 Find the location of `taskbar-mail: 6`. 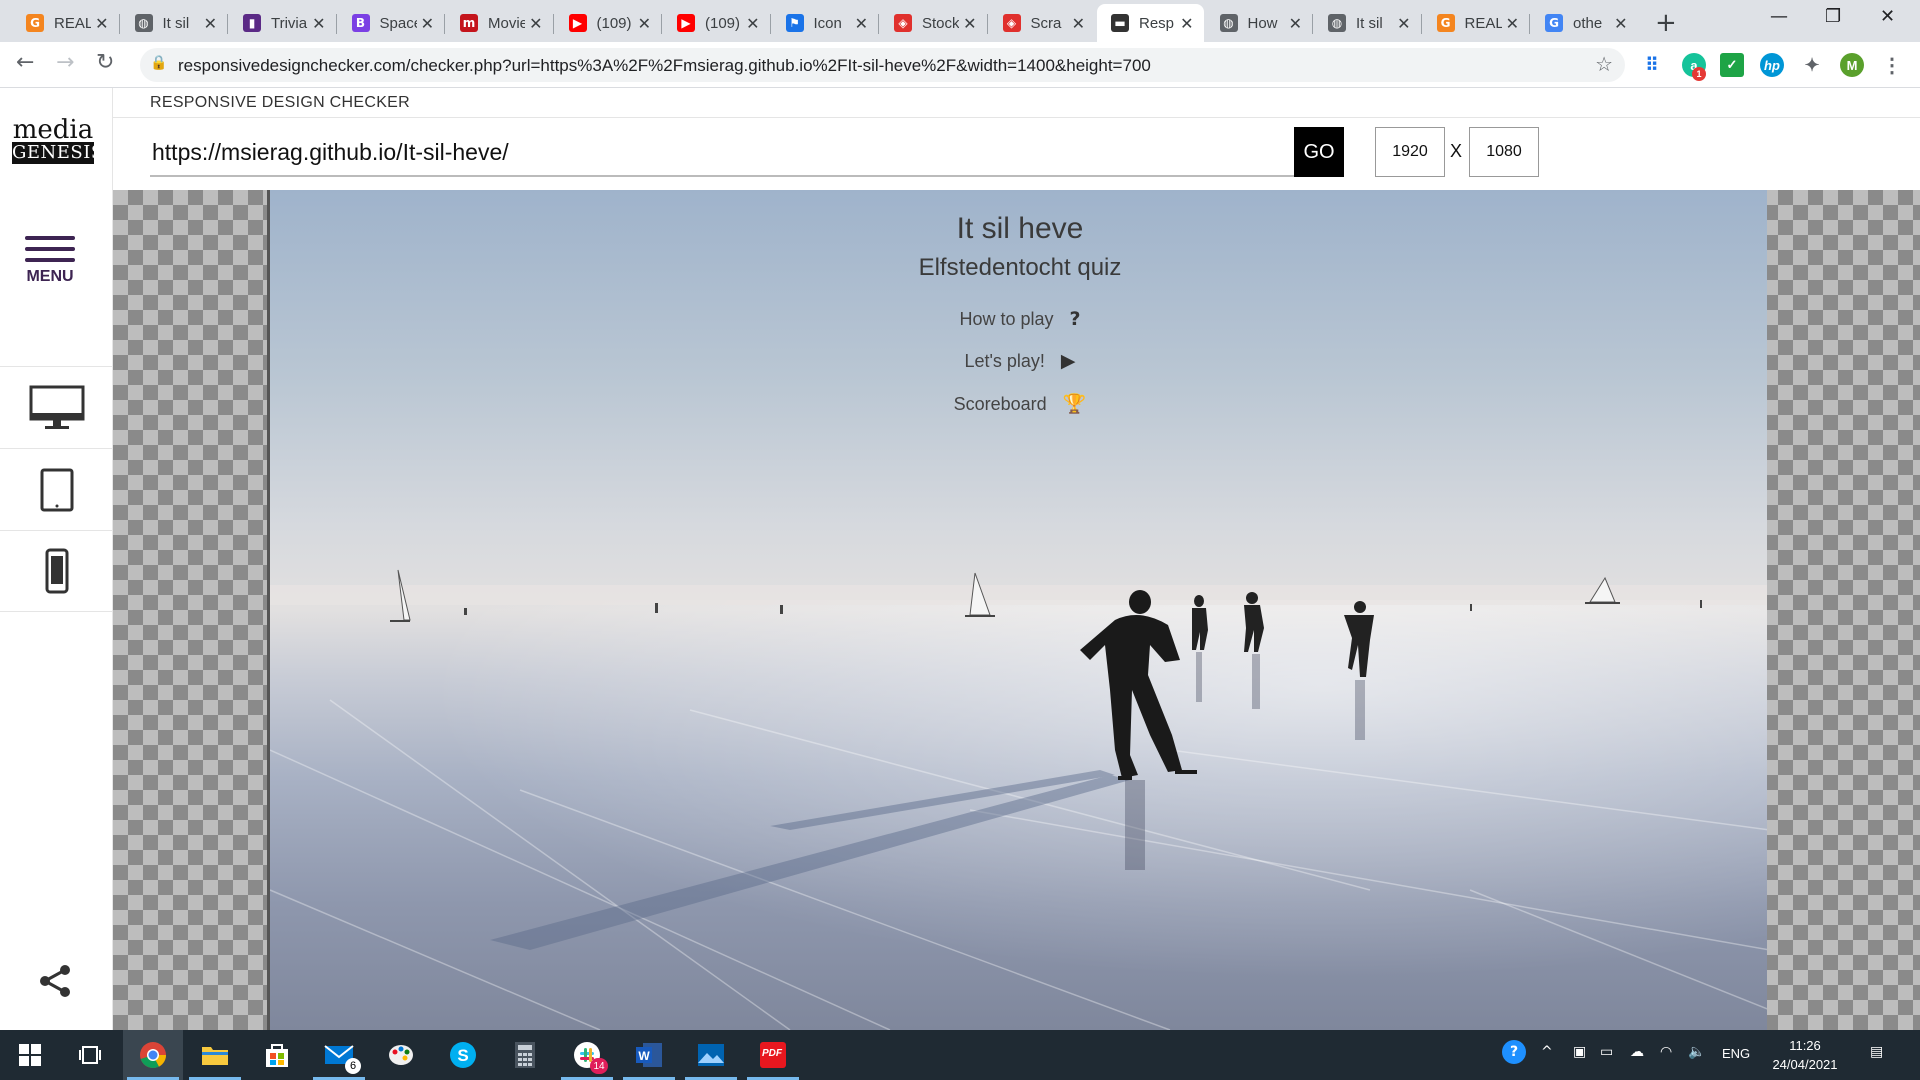

taskbar-mail: 6 is located at coordinates (339, 1055).